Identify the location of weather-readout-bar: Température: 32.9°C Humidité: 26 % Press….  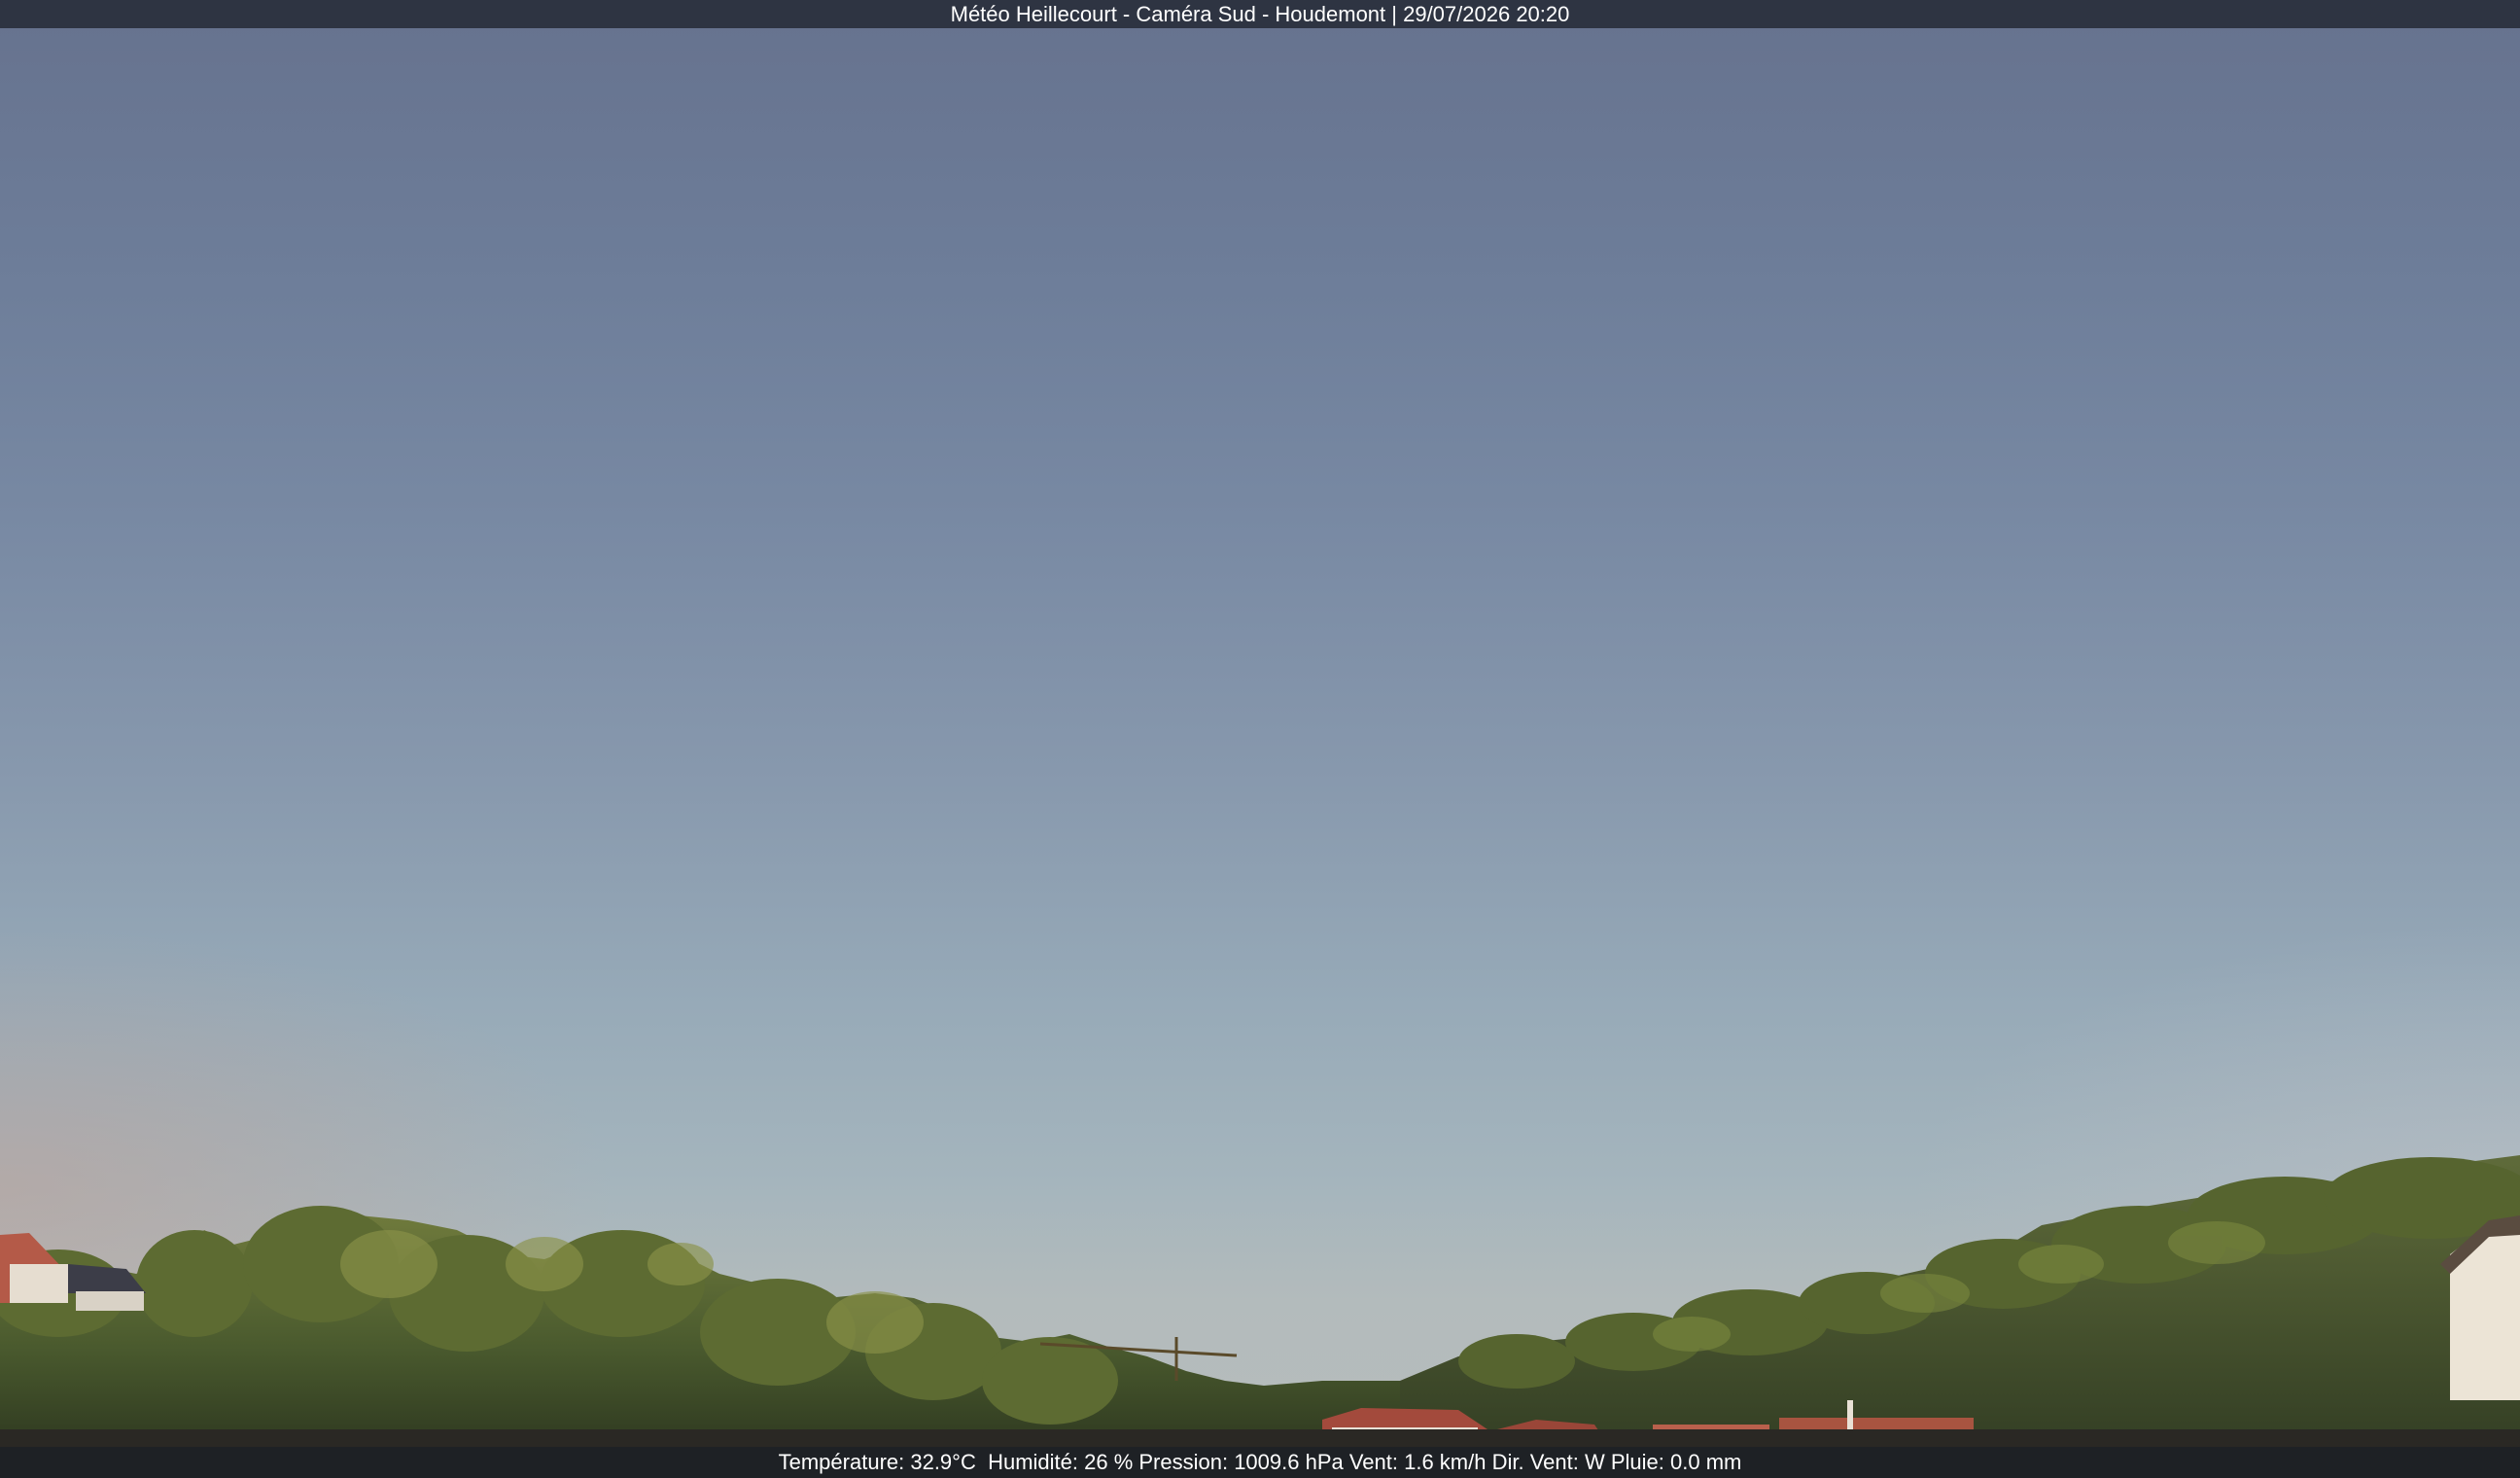
(1260, 1462).